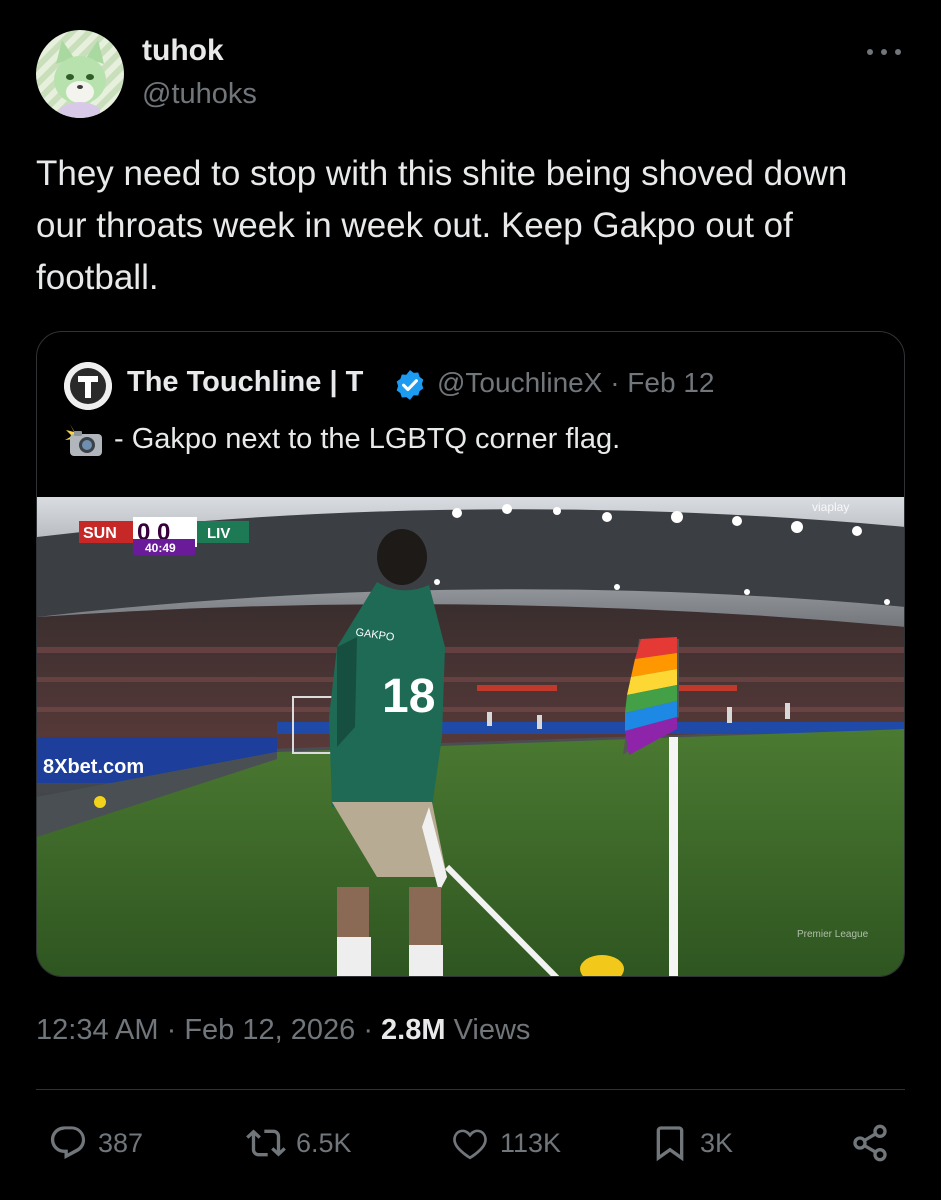 The height and width of the screenshot is (1200, 941). I want to click on bookmark-count: 3K, so click(717, 1142).